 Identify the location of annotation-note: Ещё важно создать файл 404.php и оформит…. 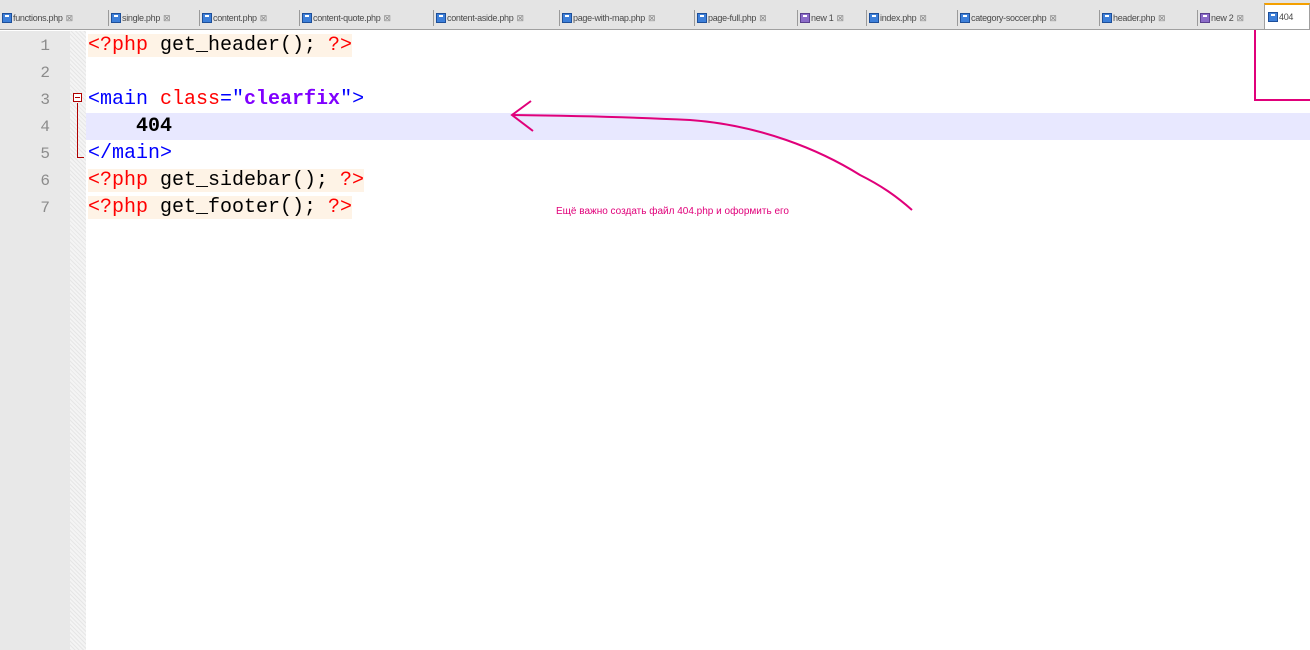
(672, 211).